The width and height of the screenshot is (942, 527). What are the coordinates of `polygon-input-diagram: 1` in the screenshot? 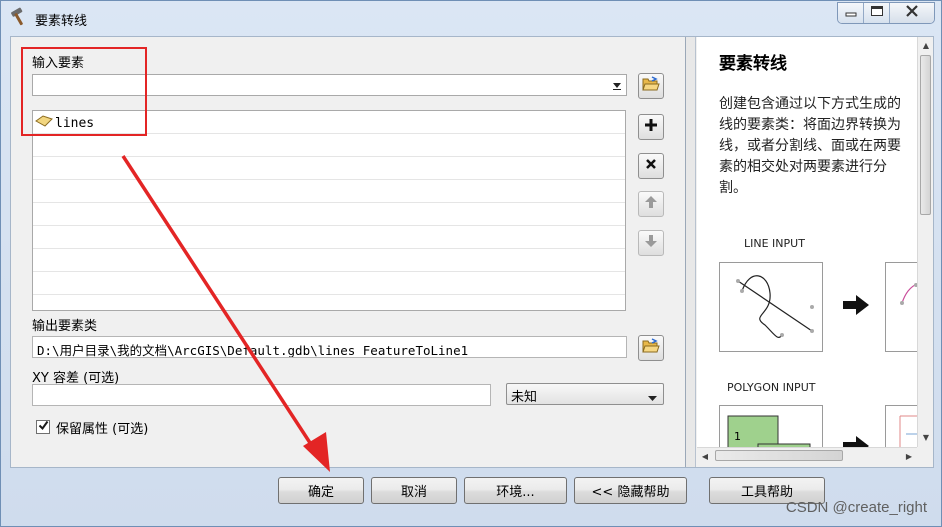 It's located at (771, 426).